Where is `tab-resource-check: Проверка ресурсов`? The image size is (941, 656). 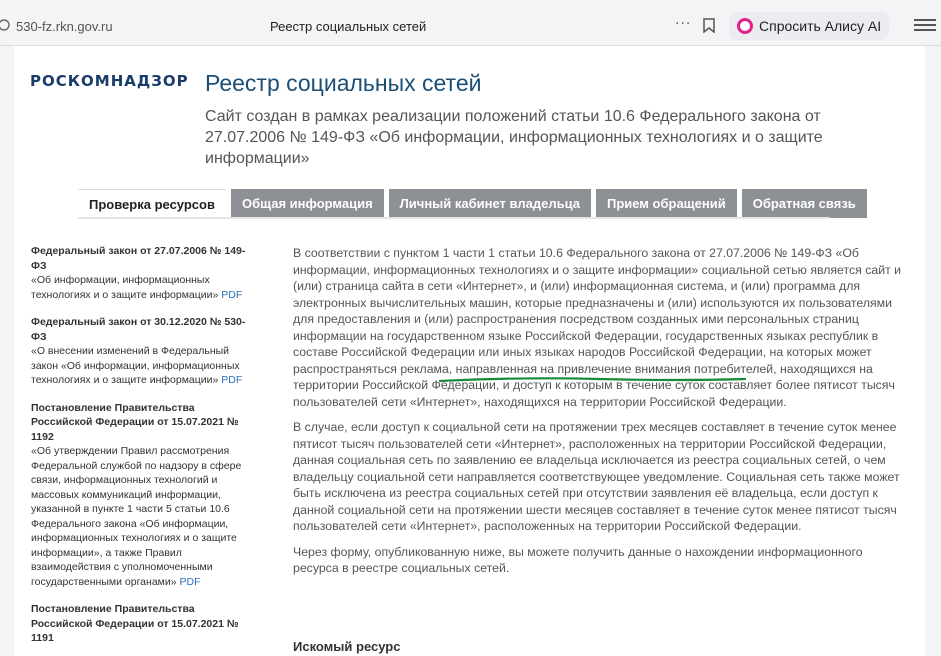
tab-resource-check: Проверка ресурсов is located at coordinates (152, 203).